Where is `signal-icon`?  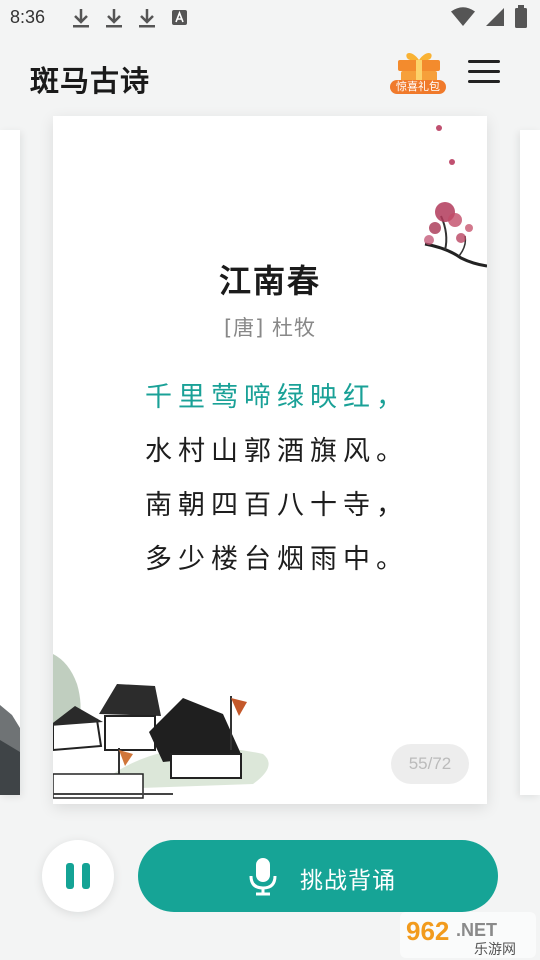 signal-icon is located at coordinates (495, 17).